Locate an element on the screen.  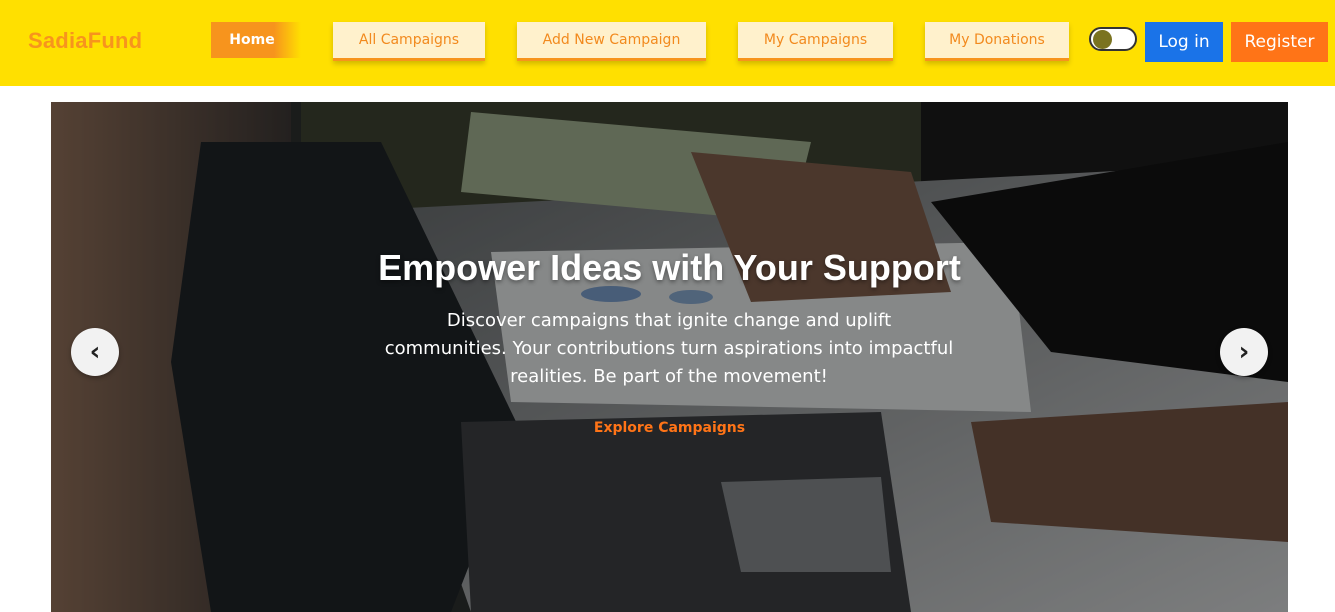
carousel-next-button: › is located at coordinates (1244, 352).